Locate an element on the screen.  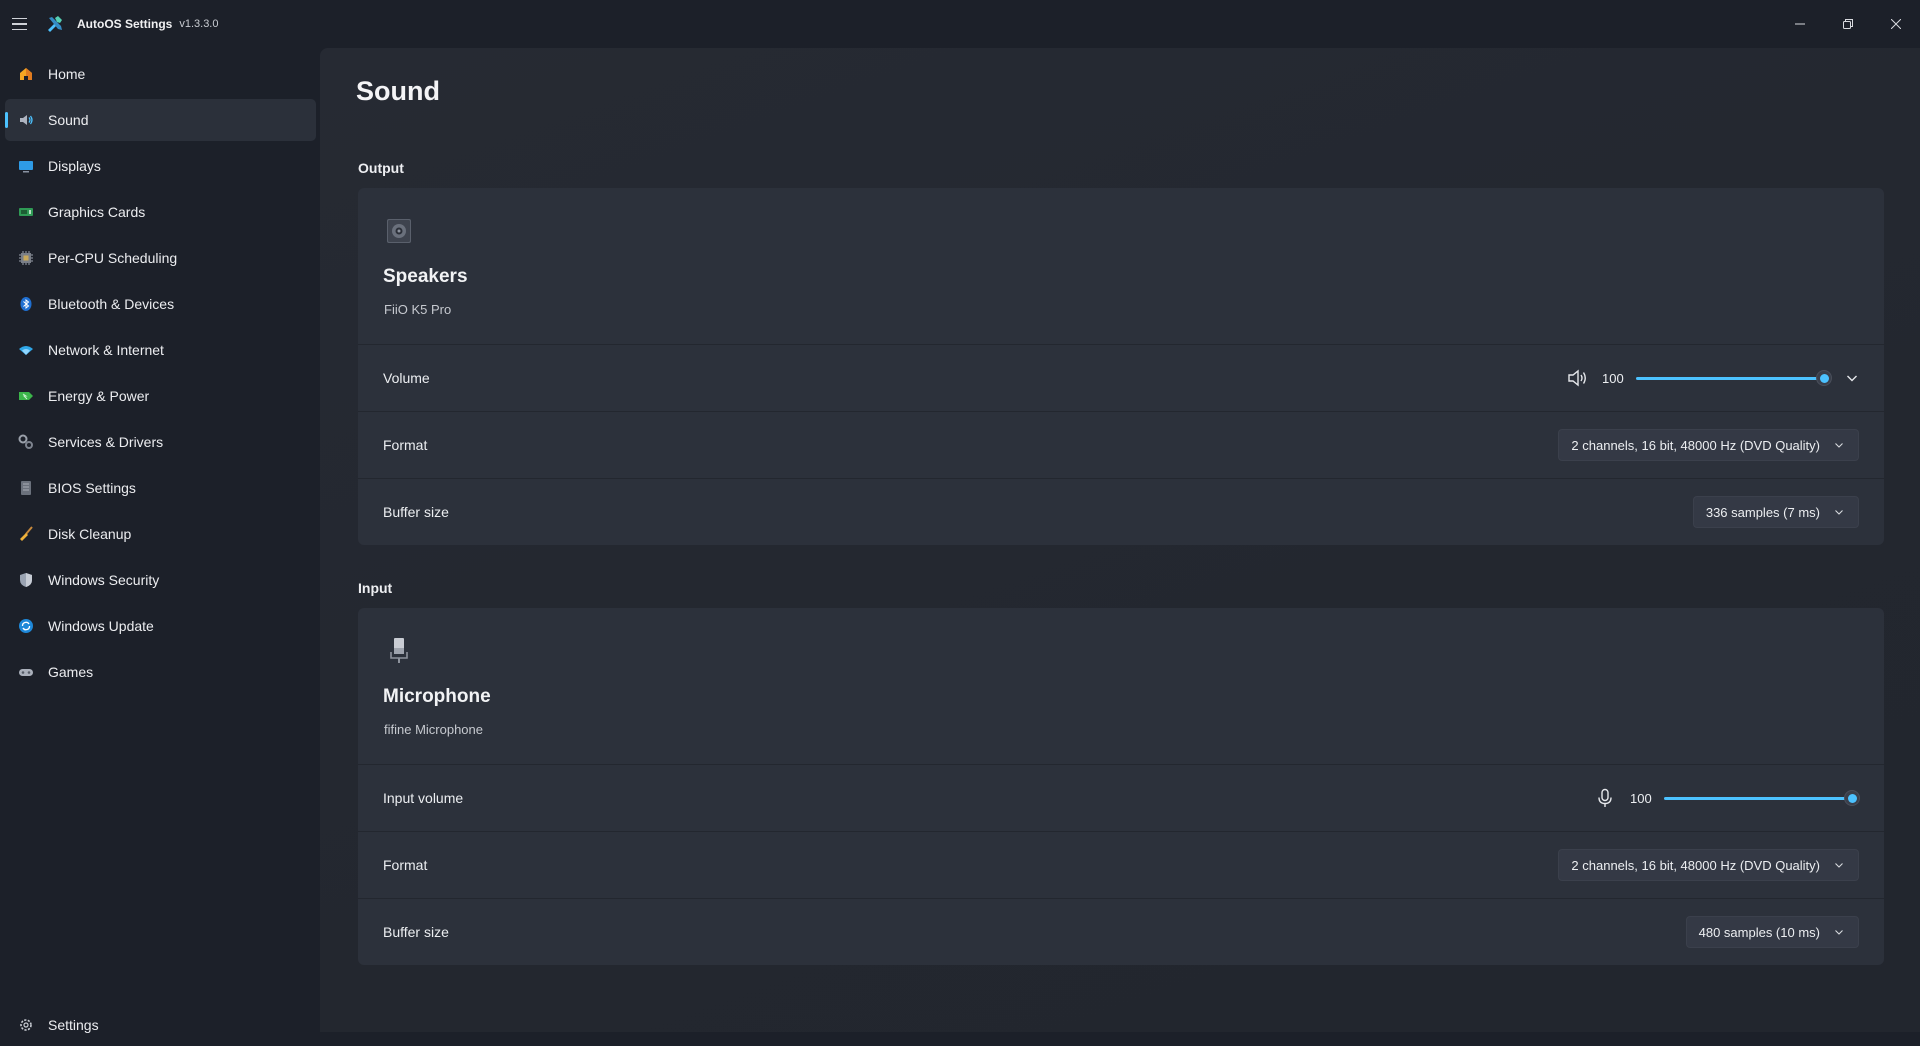
sidebar-item-label: Windows Security is located at coordinates (104, 580).